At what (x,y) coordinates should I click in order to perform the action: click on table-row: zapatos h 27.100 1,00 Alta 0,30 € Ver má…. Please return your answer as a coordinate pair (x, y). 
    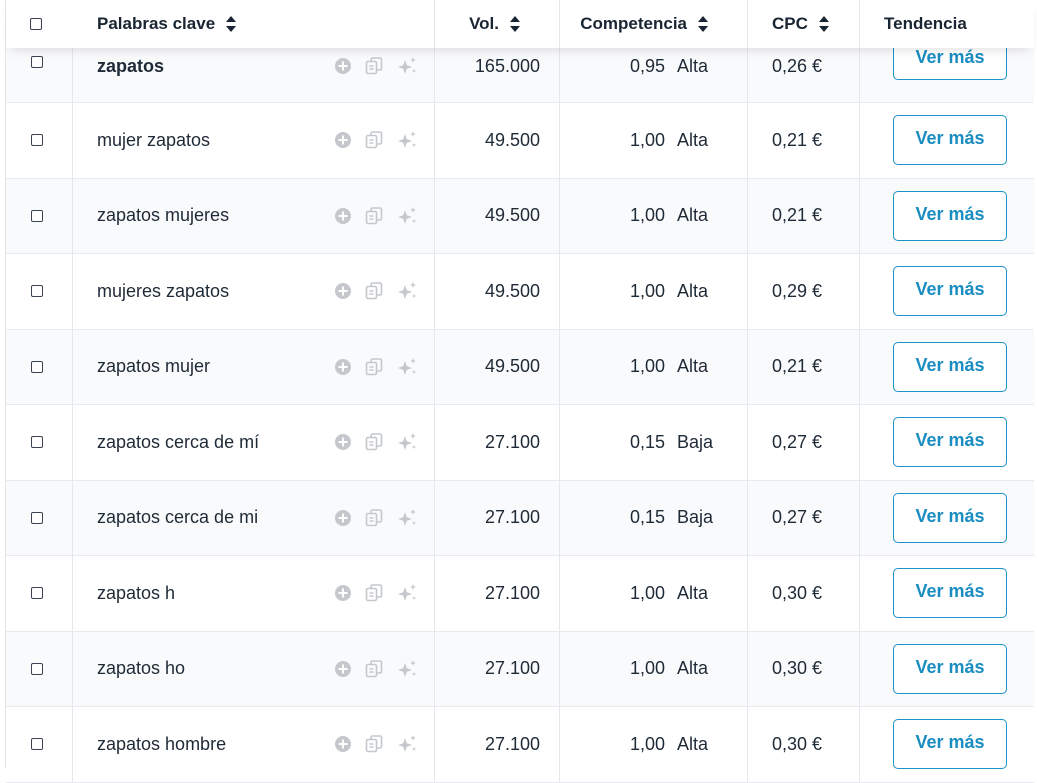
    Looking at the image, I should click on (520, 594).